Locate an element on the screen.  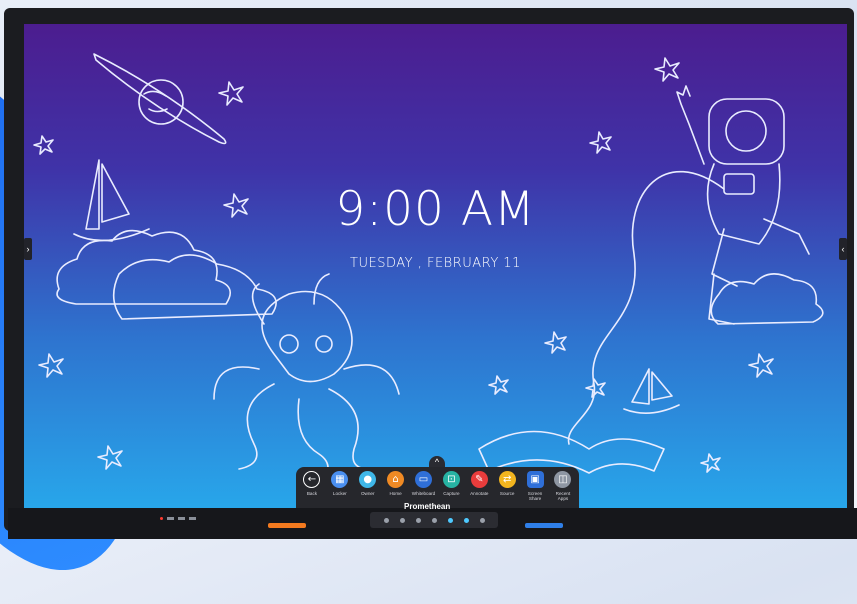
left-edge-tab: › is located at coordinates (28, 249).